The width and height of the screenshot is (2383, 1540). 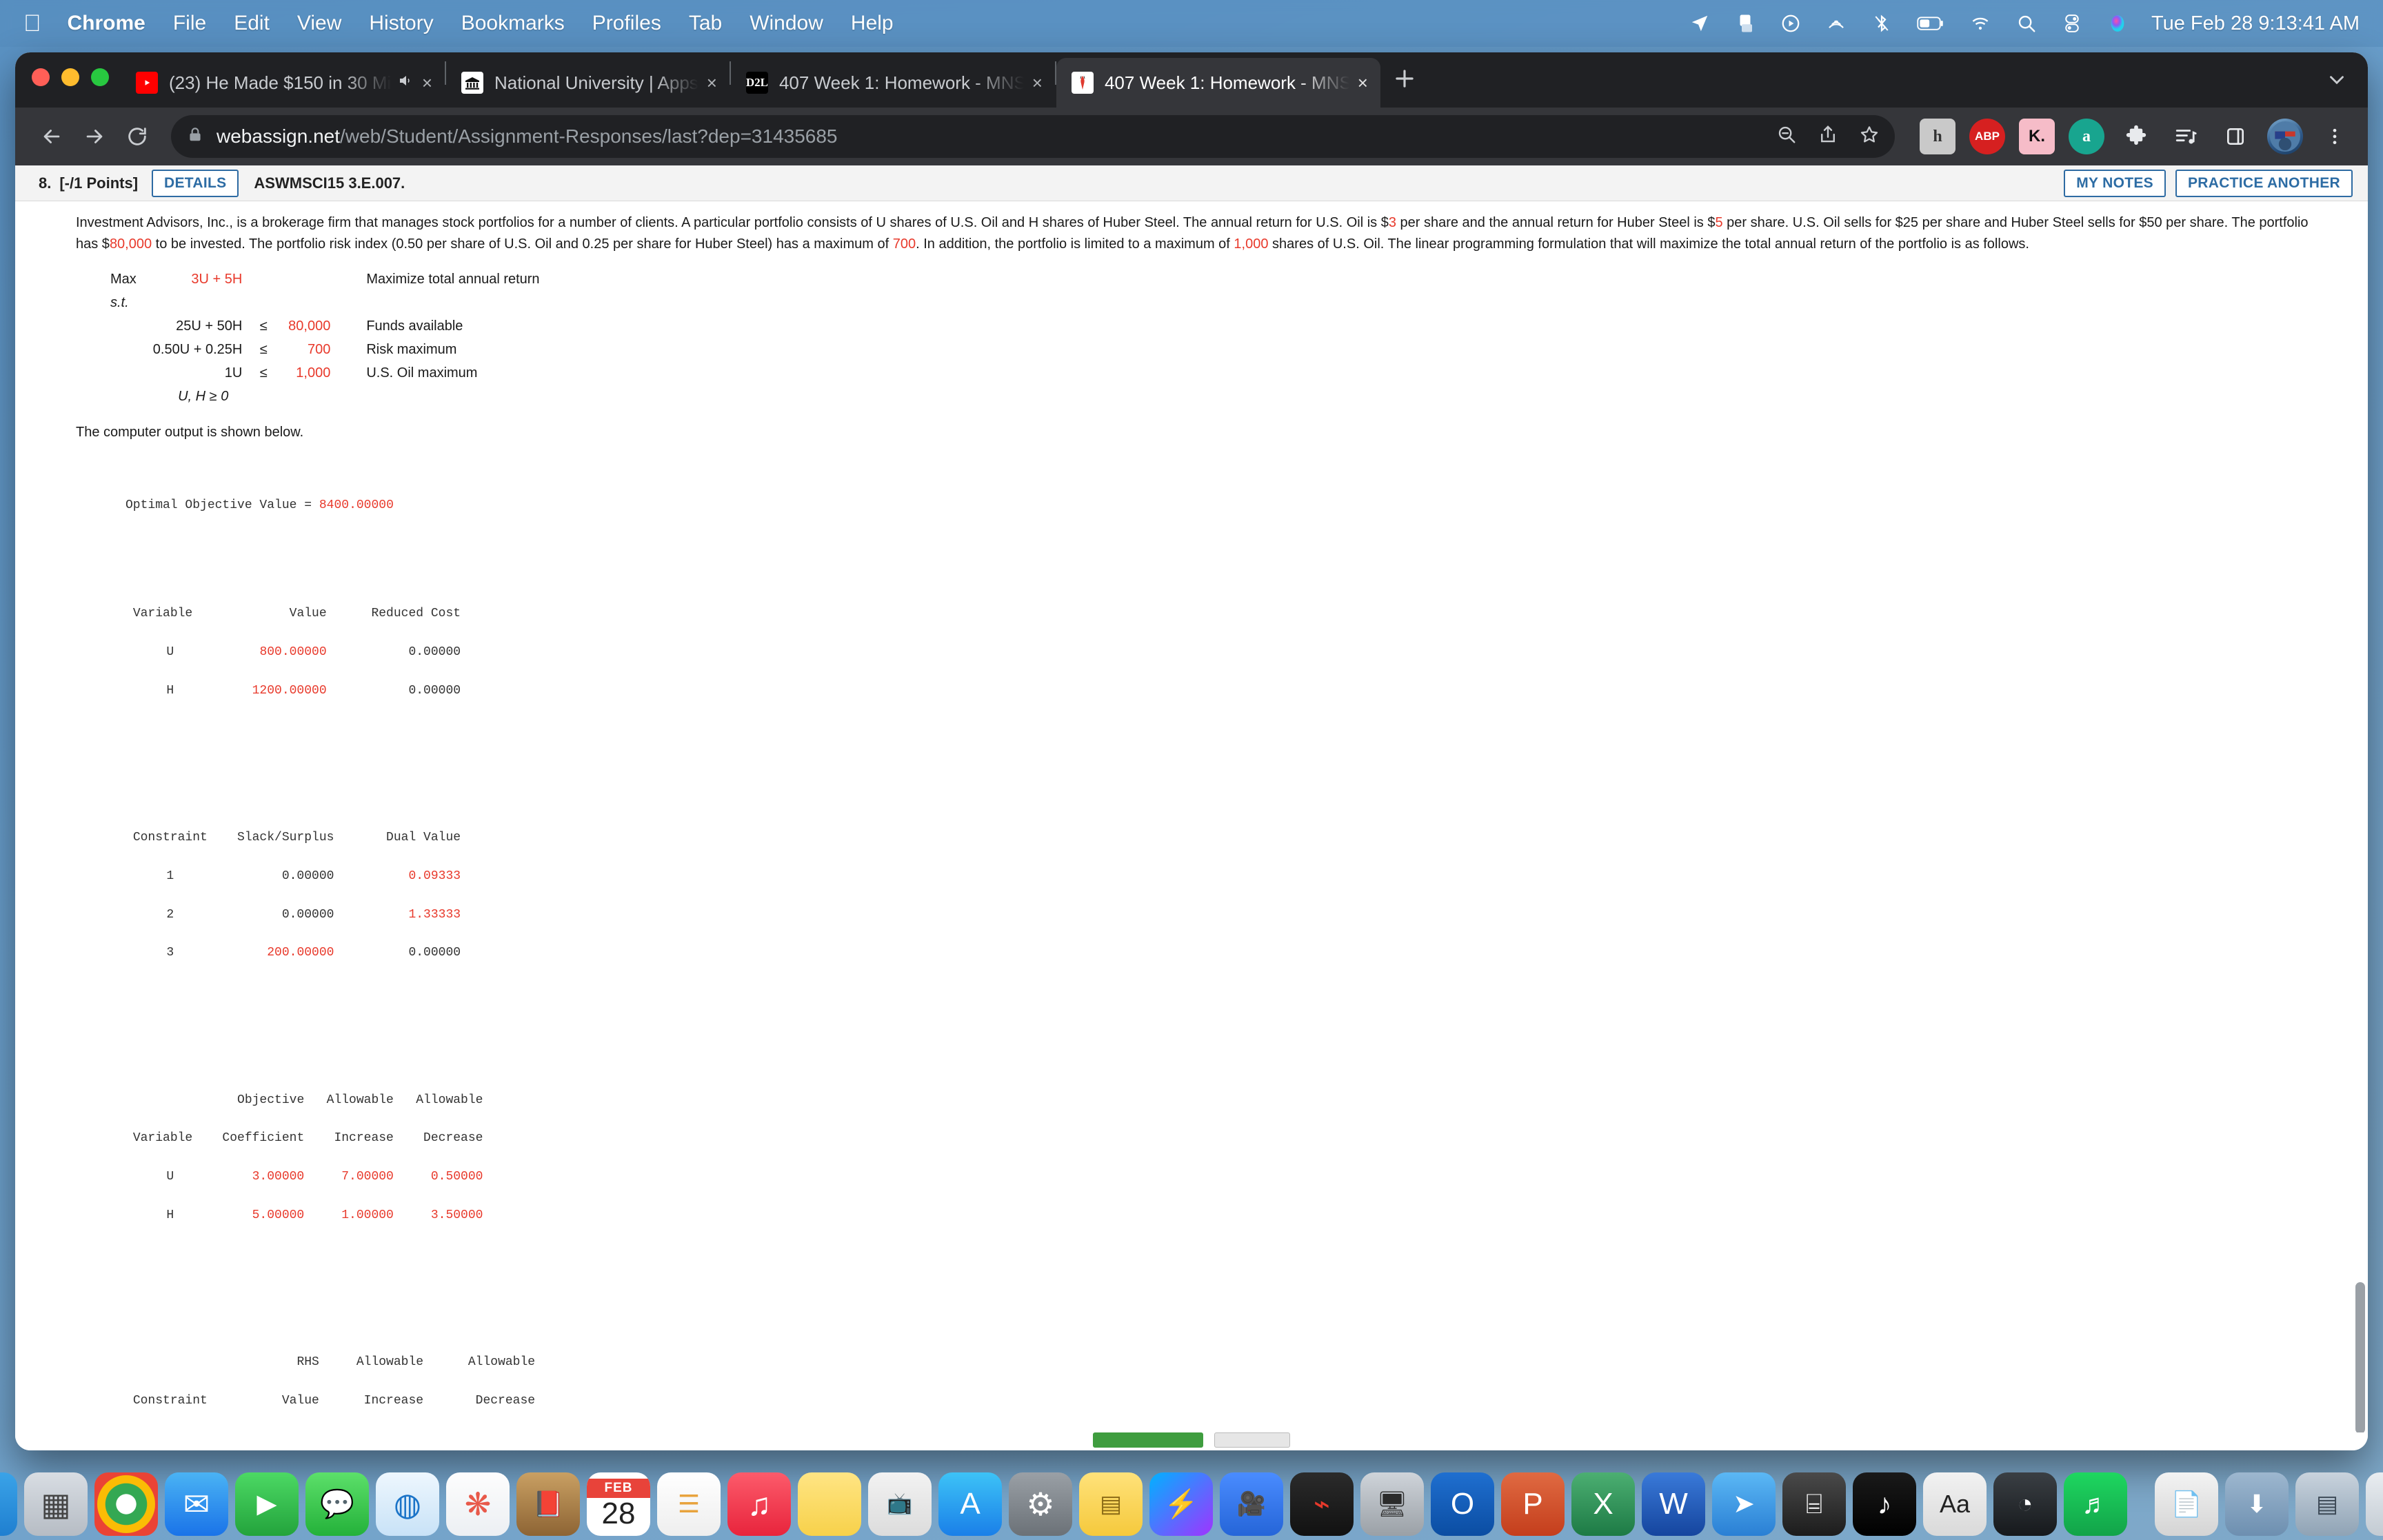 I want to click on forward-icon, so click(x=94, y=137).